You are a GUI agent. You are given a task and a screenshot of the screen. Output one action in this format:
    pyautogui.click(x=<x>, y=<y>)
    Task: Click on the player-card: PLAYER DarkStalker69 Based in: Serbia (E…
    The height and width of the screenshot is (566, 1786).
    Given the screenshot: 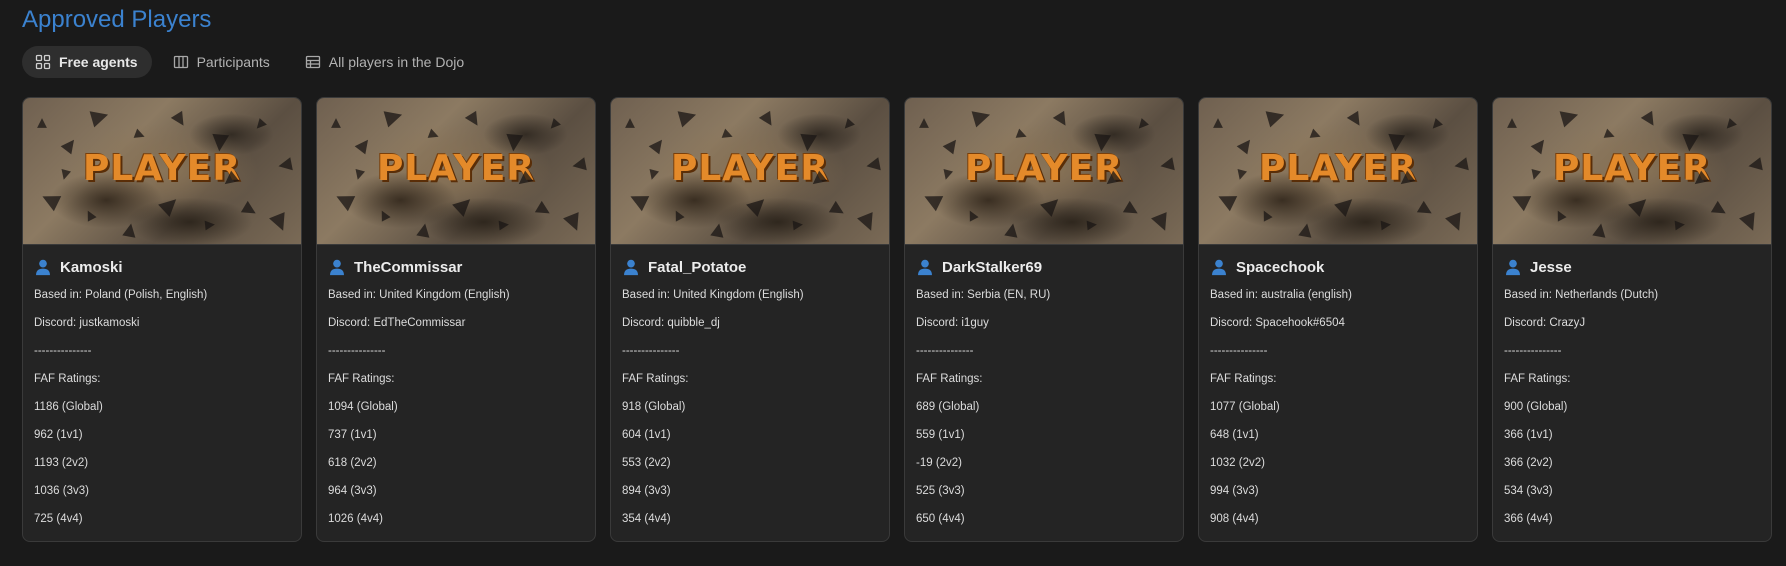 What is the action you would take?
    pyautogui.click(x=1044, y=319)
    